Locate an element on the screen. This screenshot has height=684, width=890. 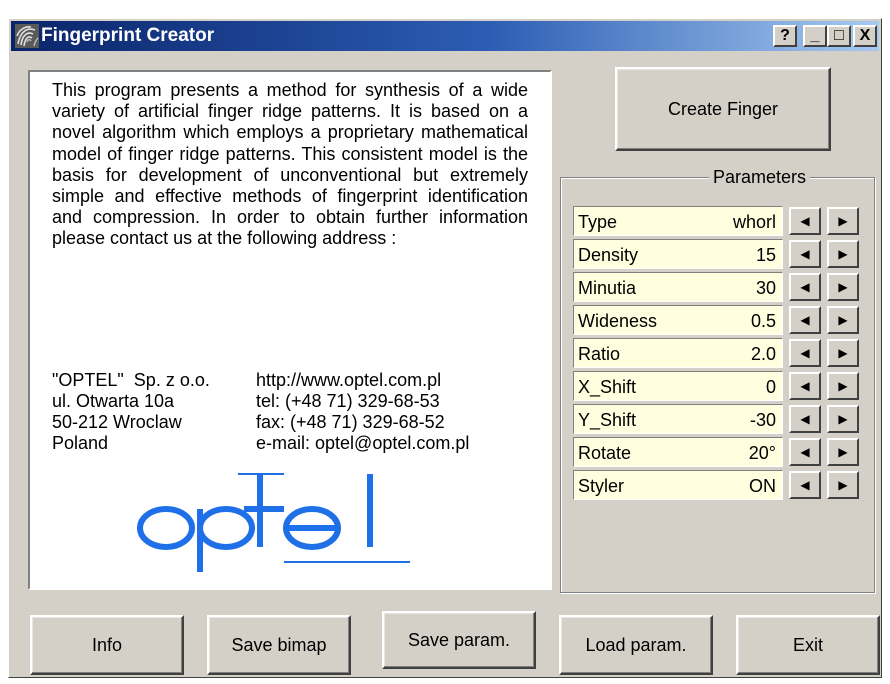
param-row-styler: Styler ON ◀ ▶ is located at coordinates (718, 485).